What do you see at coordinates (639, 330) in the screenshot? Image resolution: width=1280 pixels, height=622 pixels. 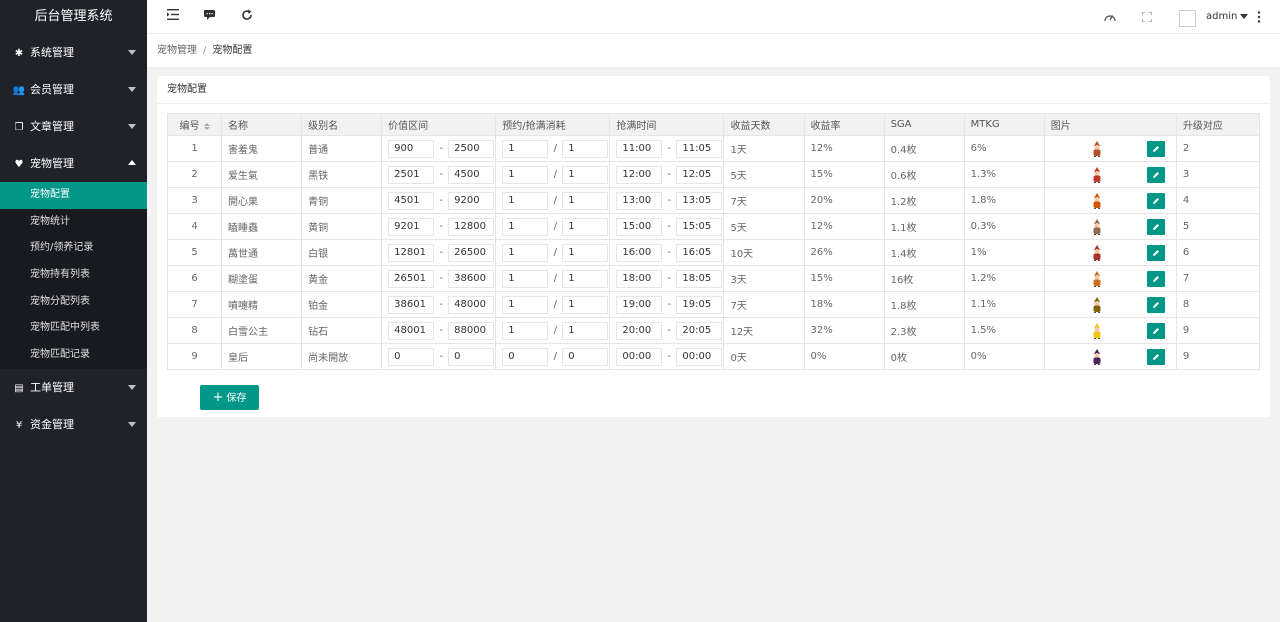 I see `time-start-input: 20:00` at bounding box center [639, 330].